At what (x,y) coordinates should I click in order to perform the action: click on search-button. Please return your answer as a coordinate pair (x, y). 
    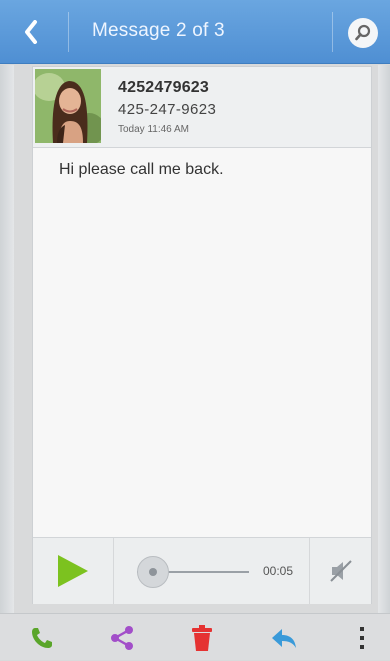
    Looking at the image, I should click on (363, 33).